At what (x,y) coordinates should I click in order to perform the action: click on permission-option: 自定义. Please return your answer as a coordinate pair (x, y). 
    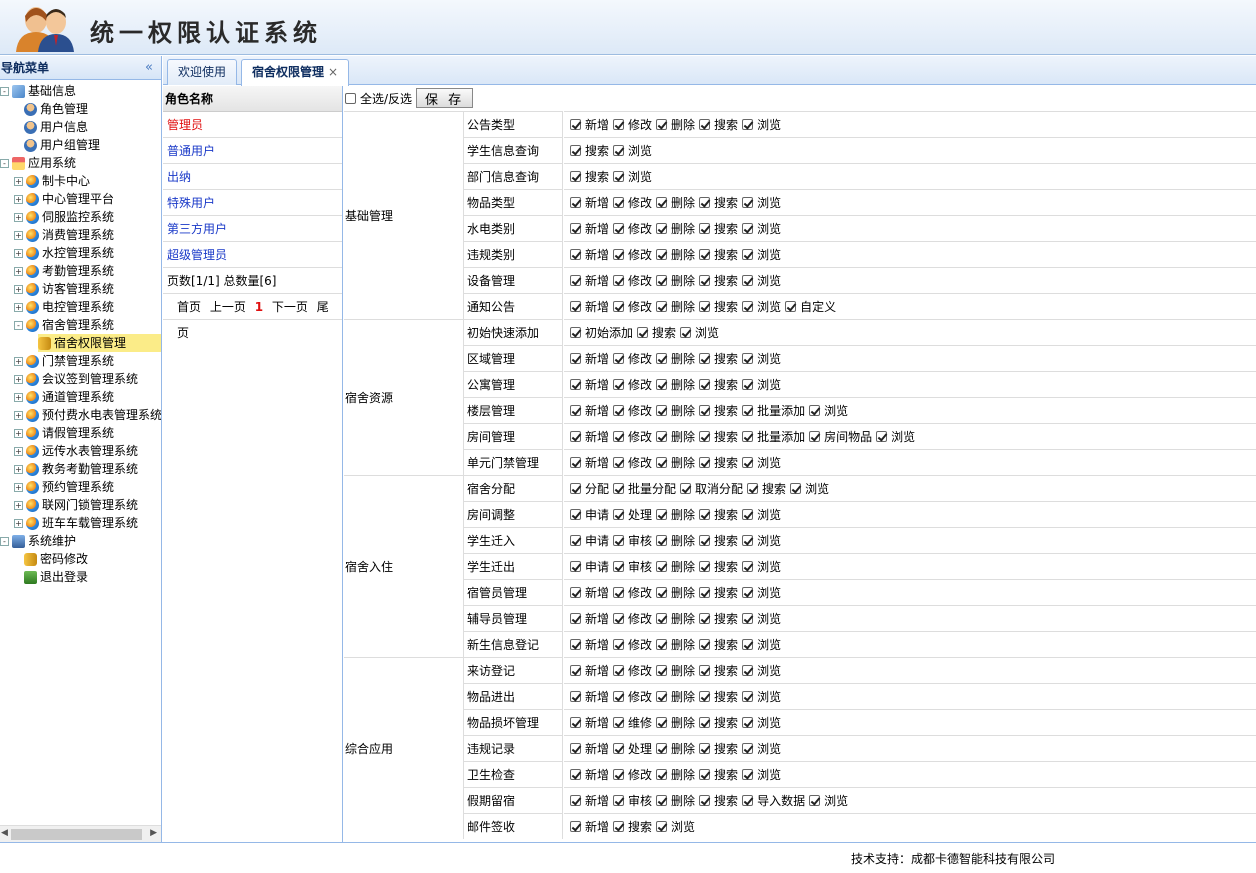
    Looking at the image, I should click on (810, 306).